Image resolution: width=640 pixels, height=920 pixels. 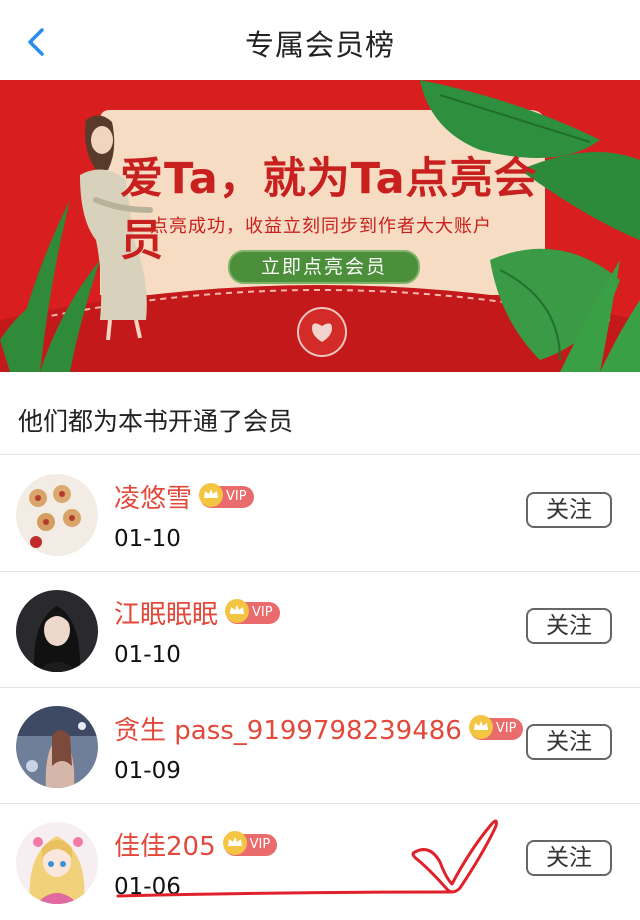 What do you see at coordinates (147, 771) in the screenshot?
I see `join-date: 01-09` at bounding box center [147, 771].